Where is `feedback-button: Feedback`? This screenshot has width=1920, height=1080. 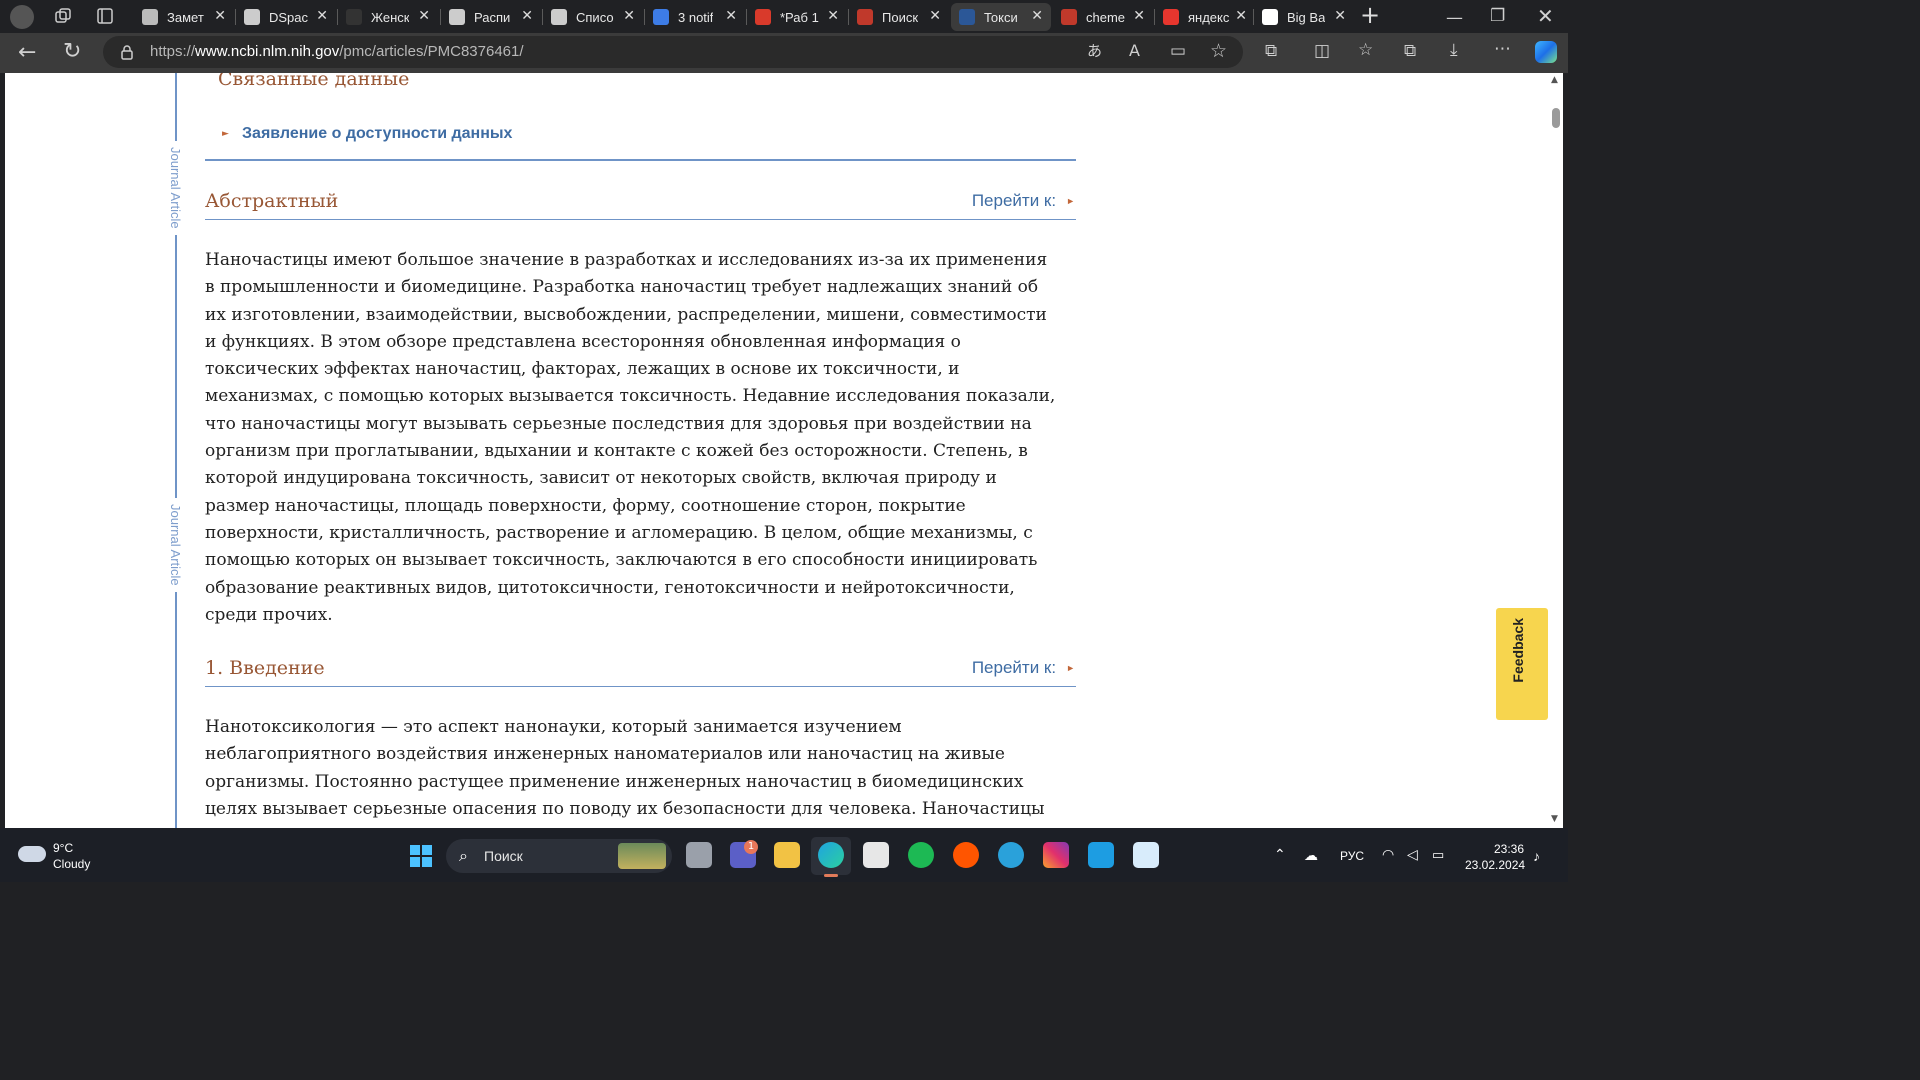
feedback-button: Feedback is located at coordinates (1522, 664).